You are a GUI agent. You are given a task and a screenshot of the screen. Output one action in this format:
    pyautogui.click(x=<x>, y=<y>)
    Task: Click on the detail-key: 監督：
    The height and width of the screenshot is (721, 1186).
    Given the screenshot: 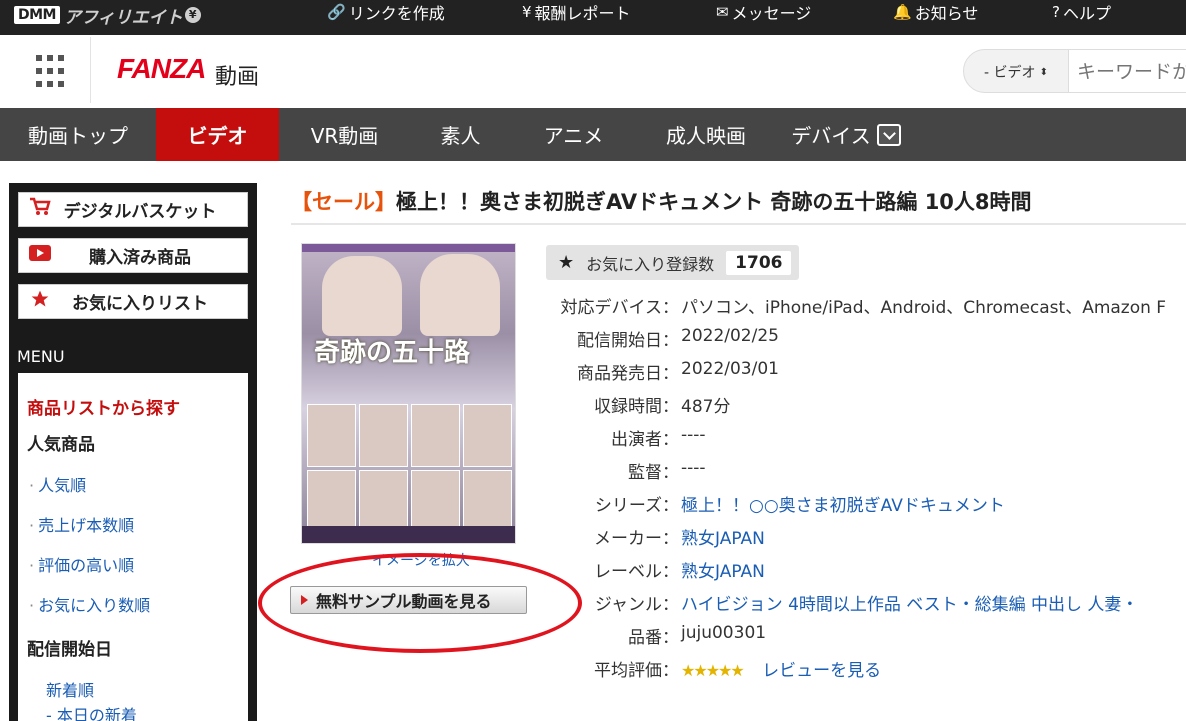 What is the action you would take?
    pyautogui.click(x=653, y=473)
    